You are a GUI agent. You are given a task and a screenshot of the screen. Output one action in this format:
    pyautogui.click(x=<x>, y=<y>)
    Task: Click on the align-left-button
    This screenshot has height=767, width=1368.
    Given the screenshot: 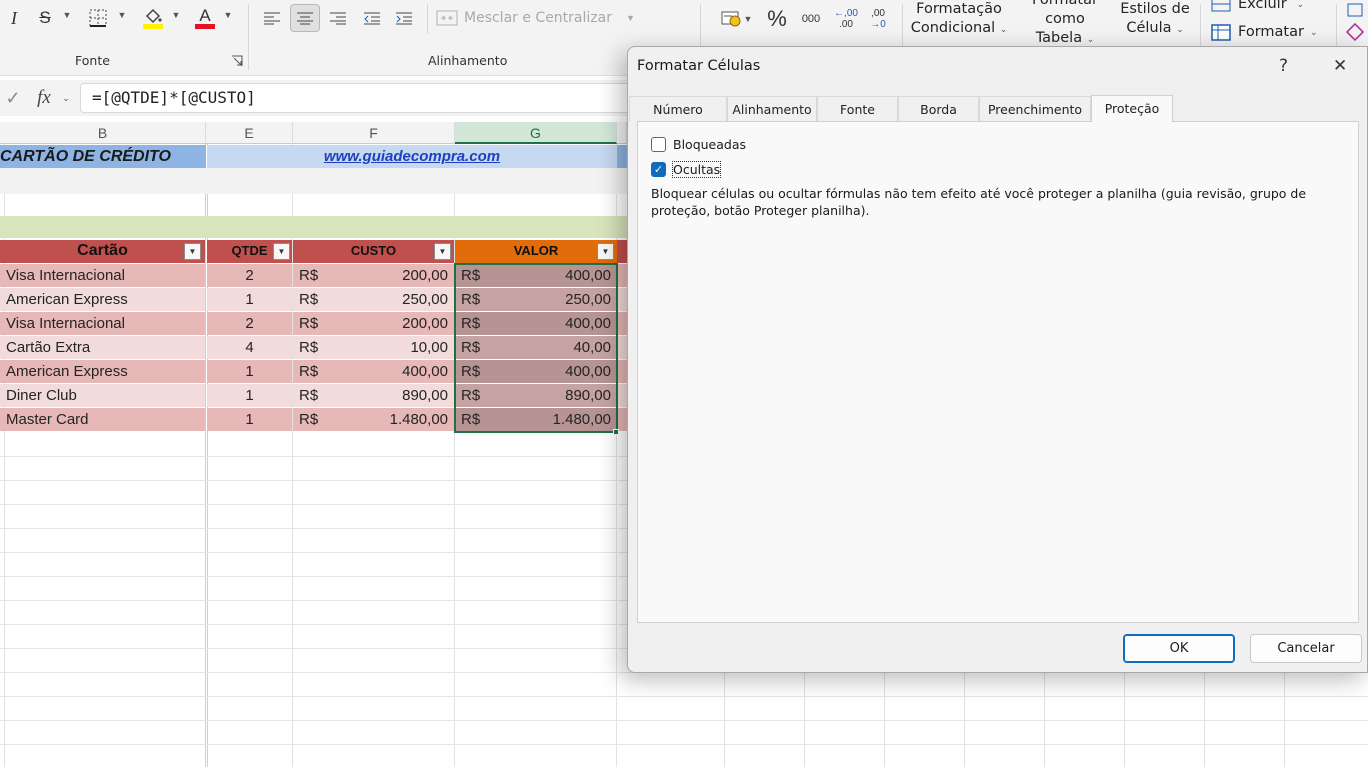 What is the action you would take?
    pyautogui.click(x=272, y=18)
    